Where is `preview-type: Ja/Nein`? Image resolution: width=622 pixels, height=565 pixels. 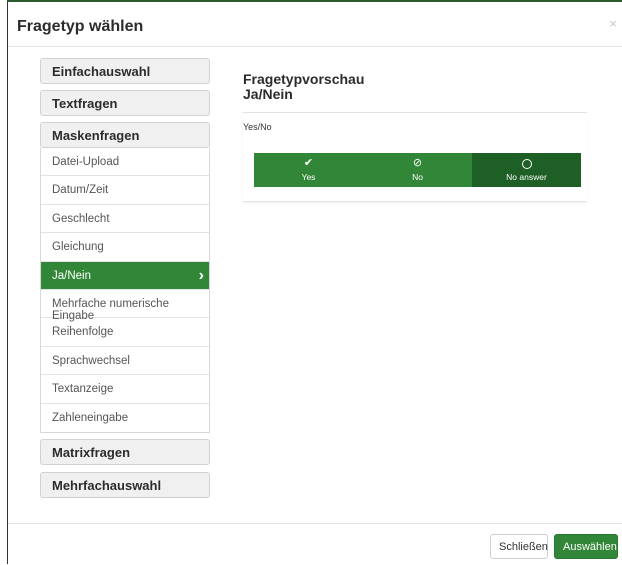
preview-type: Ja/Nein is located at coordinates (268, 94).